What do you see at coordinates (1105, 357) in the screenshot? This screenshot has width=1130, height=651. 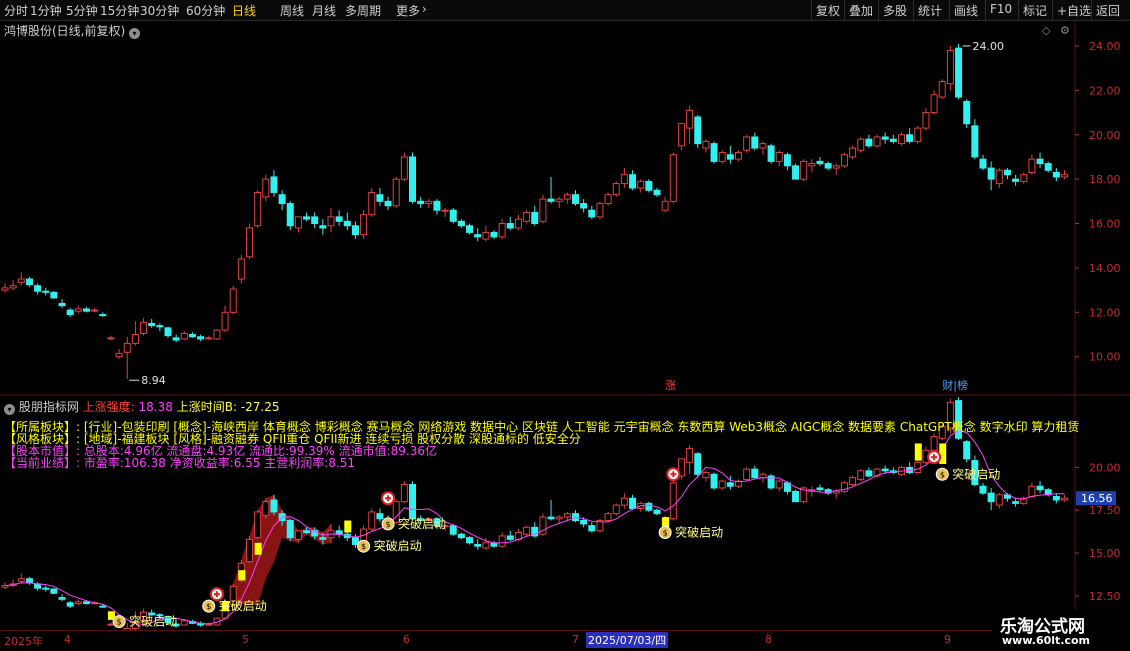 I see `y-tick-label: 10.00` at bounding box center [1105, 357].